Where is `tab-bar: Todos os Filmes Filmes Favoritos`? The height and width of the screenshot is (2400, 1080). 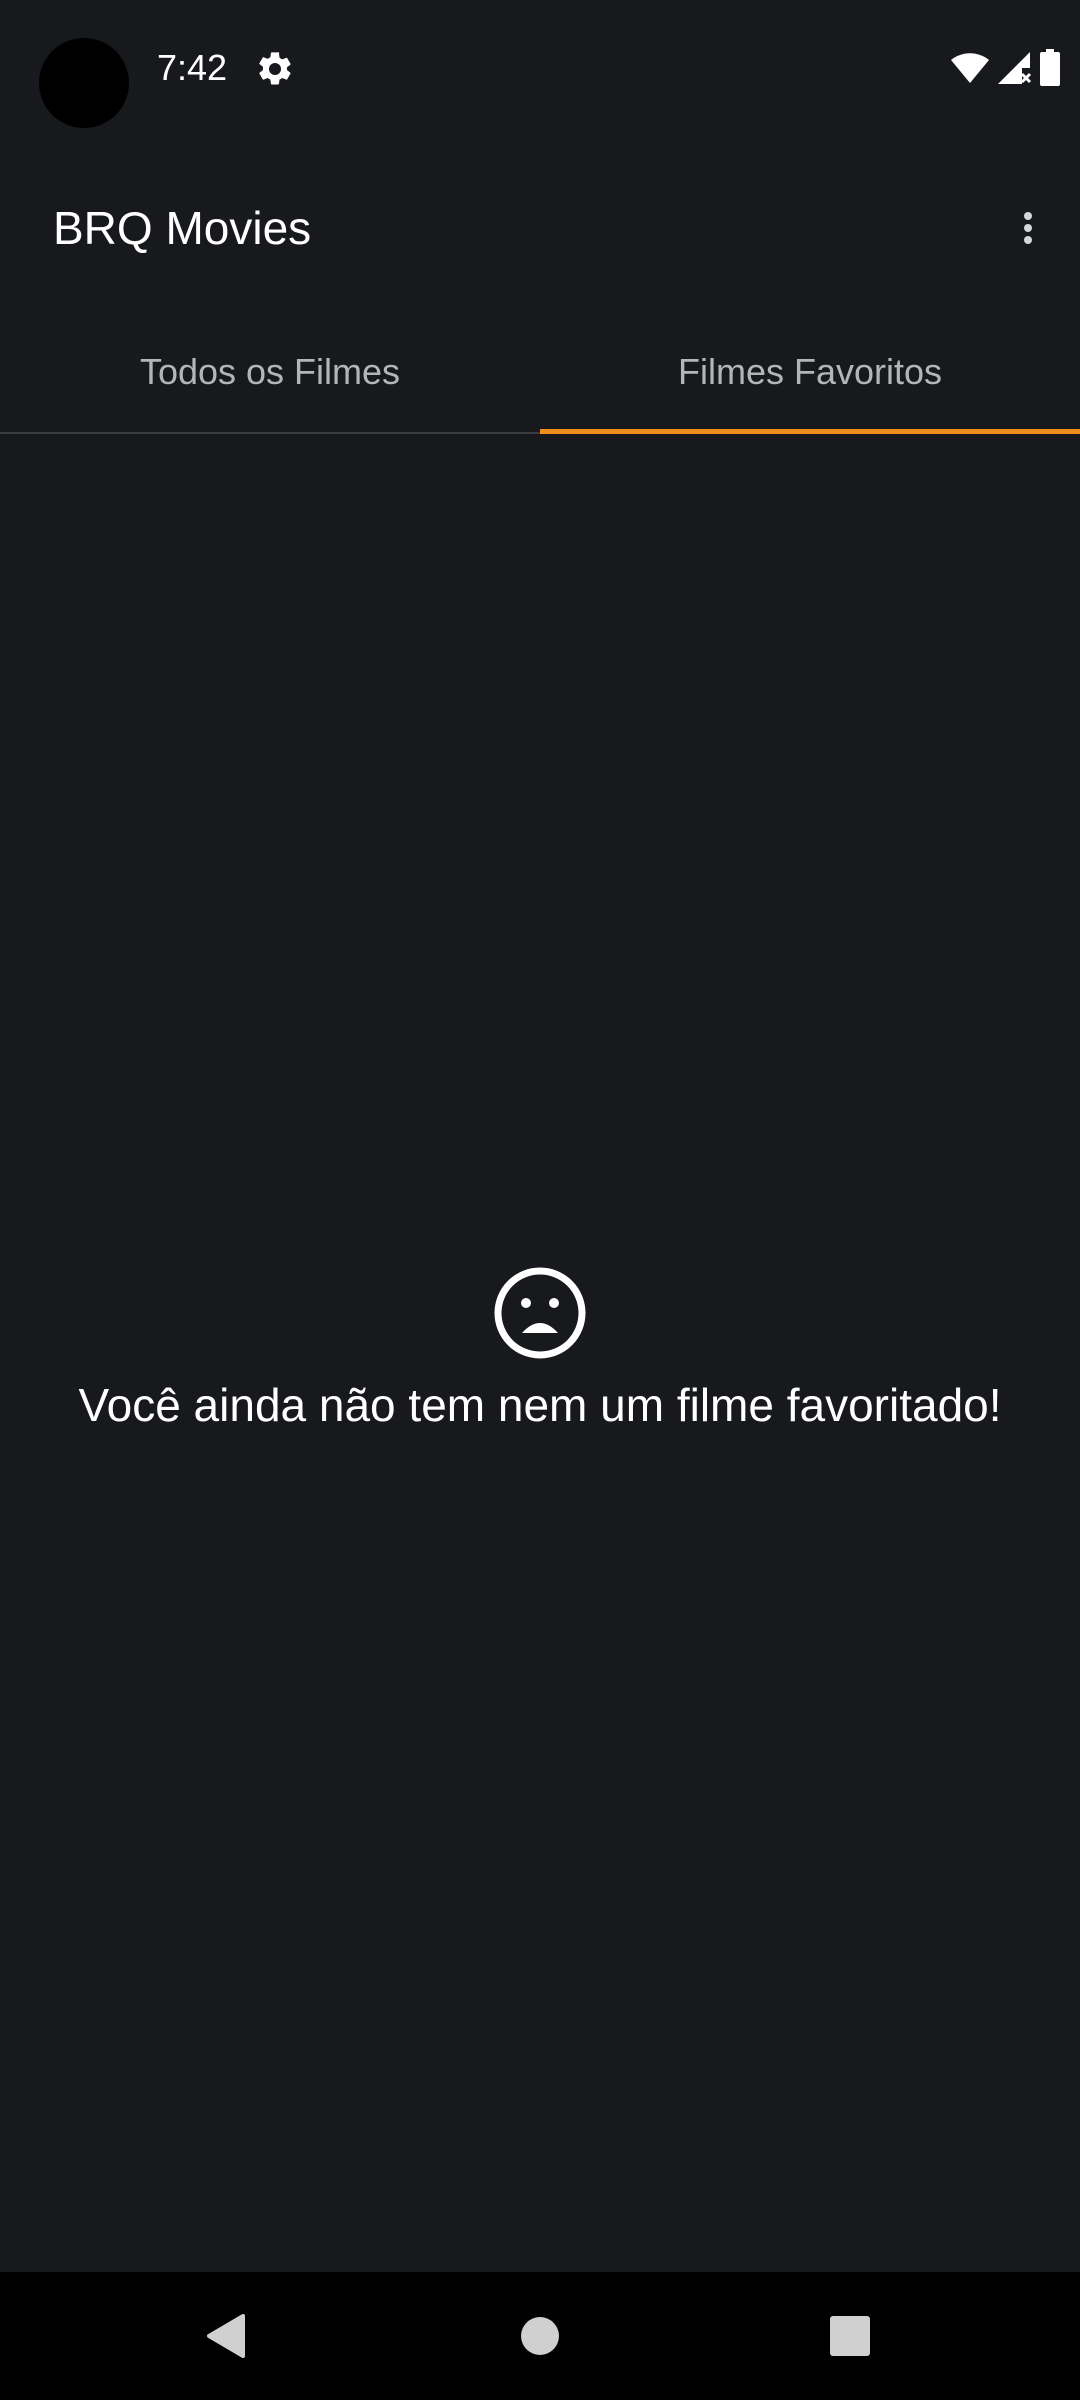
tab-bar: Todos os Filmes Filmes Favoritos is located at coordinates (540, 373).